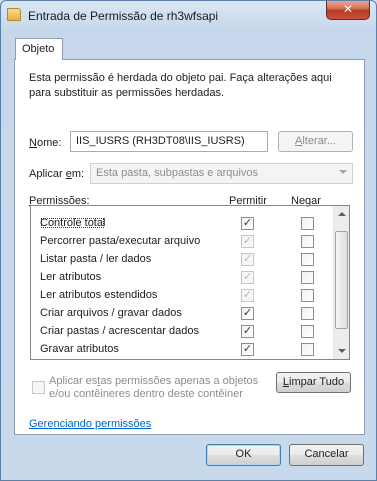 Image resolution: width=377 pixels, height=481 pixels. What do you see at coordinates (146, 394) in the screenshot?
I see `apply-within-label-line2: e/ou contêineres dentro deste contêiner` at bounding box center [146, 394].